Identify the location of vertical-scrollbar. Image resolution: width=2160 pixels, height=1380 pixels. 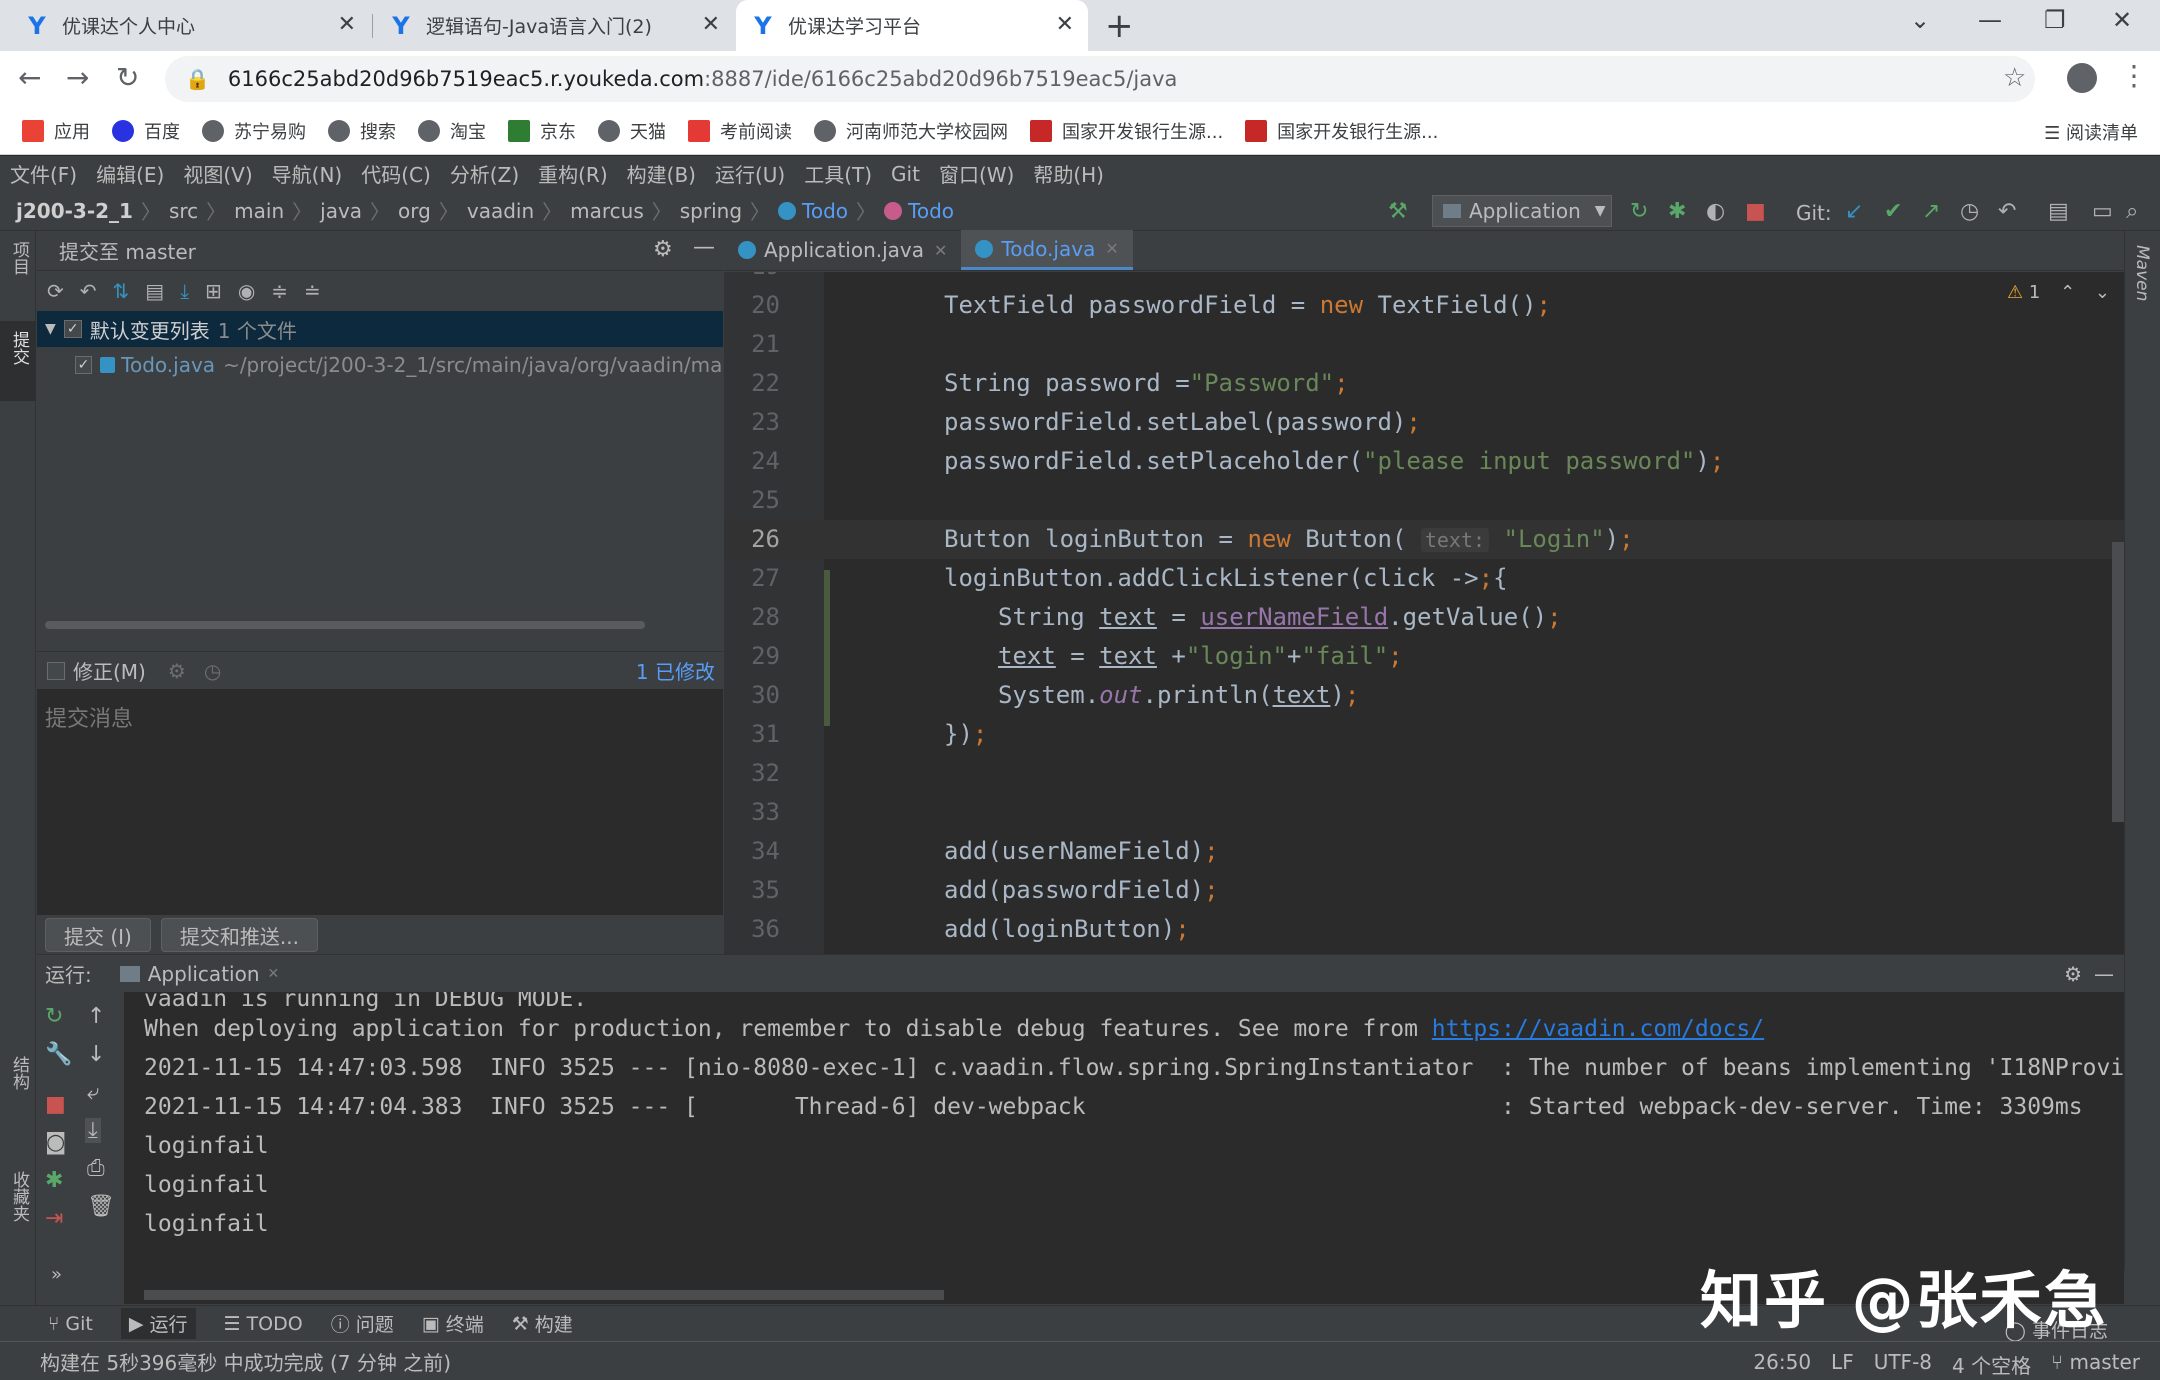
(2118, 682).